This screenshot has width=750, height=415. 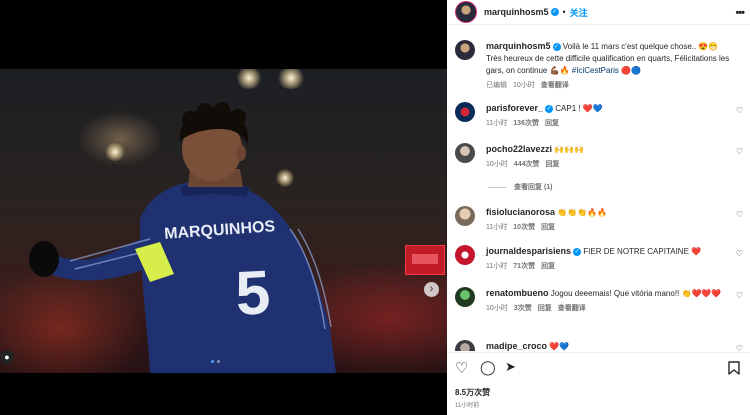 What do you see at coordinates (610, 86) in the screenshot?
I see `caption-meta: 已编辑 10小时 查看翻译` at bounding box center [610, 86].